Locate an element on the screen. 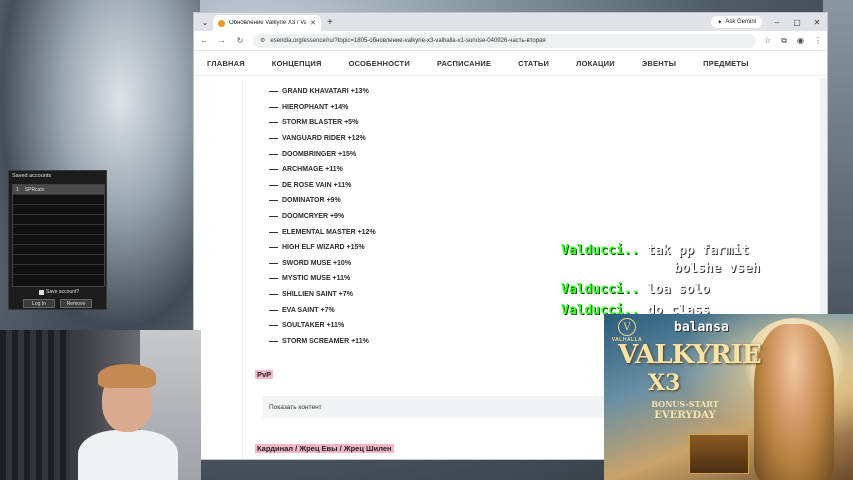 The width and height of the screenshot is (853, 480). list-item: HIEROPHANT +14% is located at coordinates (322, 108).